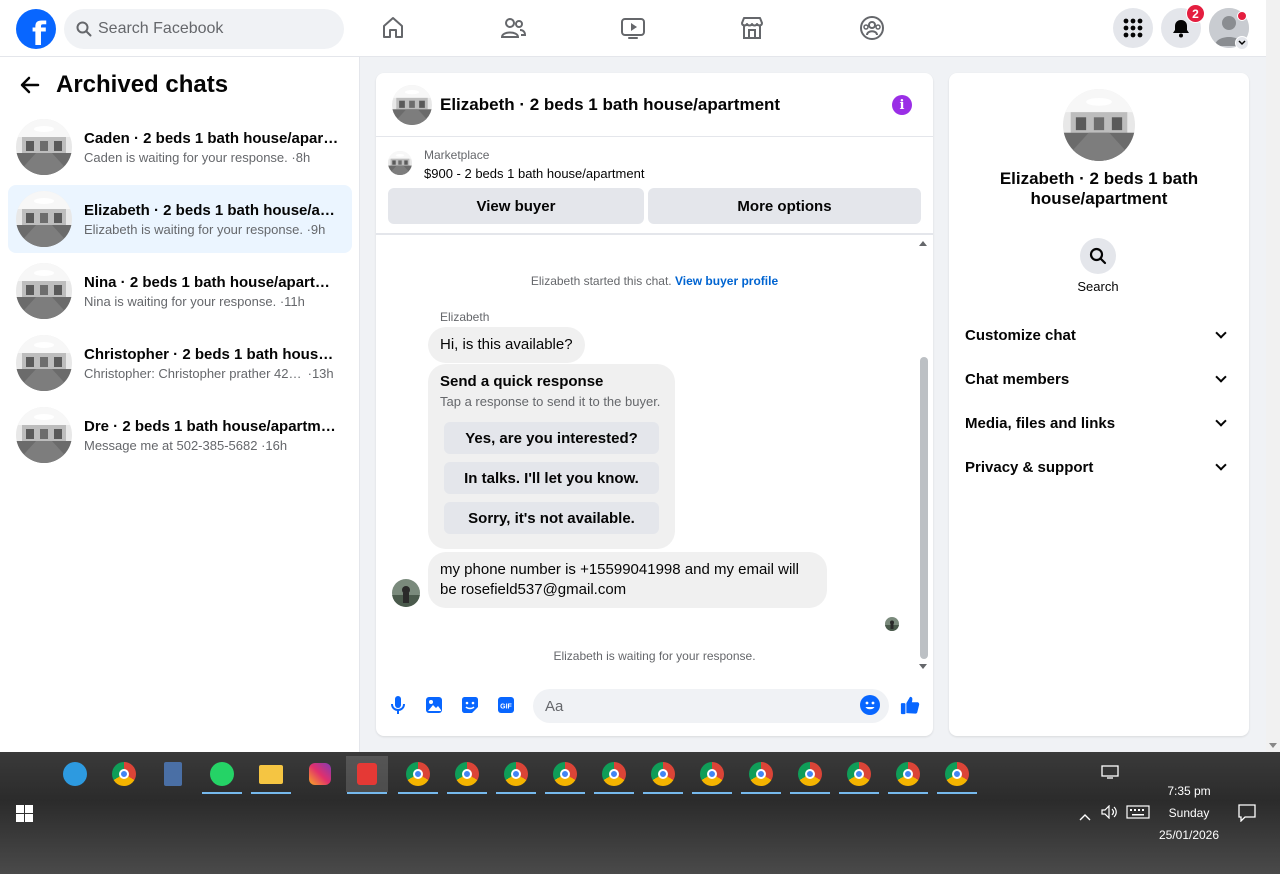 This screenshot has width=1280, height=874. I want to click on quick-response-yes-button: Yes, are you interested?, so click(551, 438).